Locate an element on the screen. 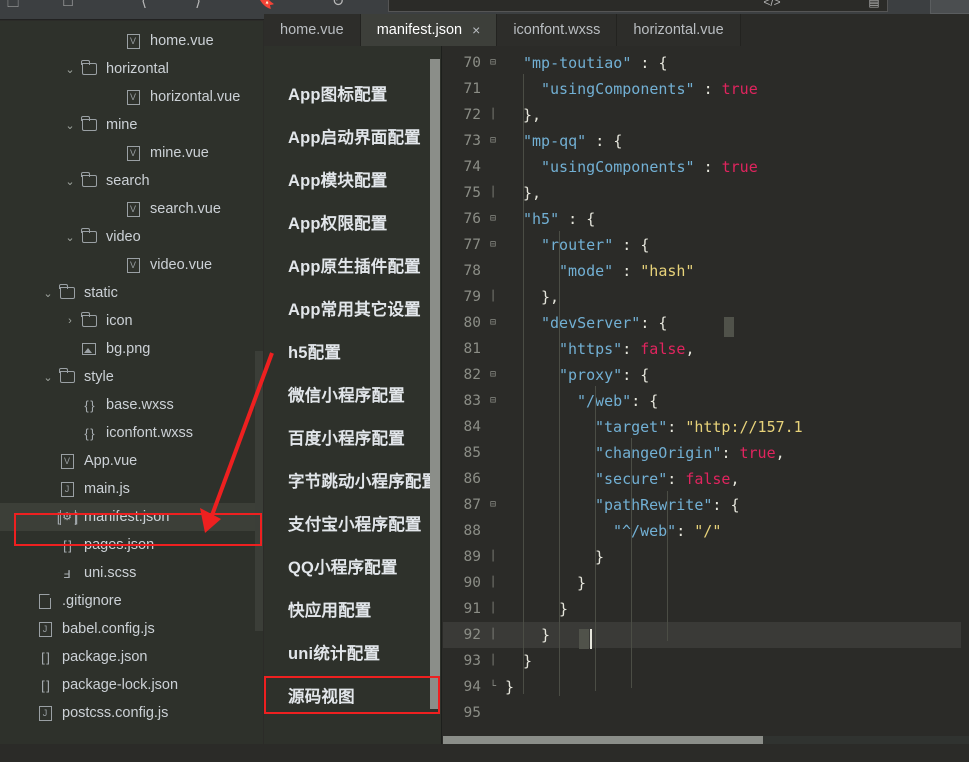 This screenshot has height=762, width=969. code-line: 85 "changeOrigin": true, is located at coordinates (706, 453).